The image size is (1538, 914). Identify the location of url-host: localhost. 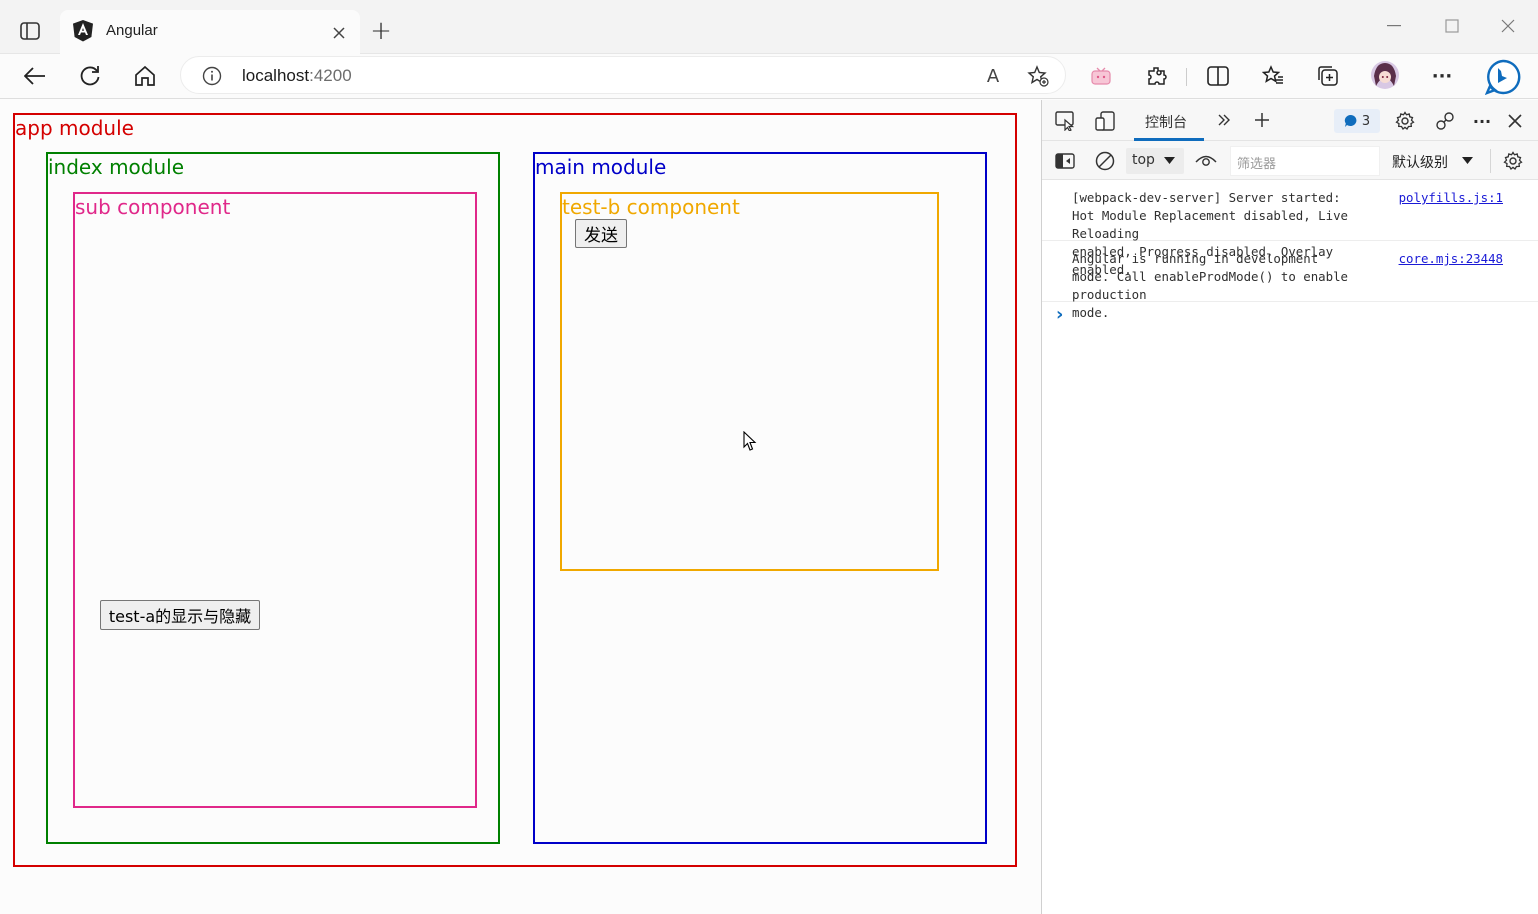
(276, 75).